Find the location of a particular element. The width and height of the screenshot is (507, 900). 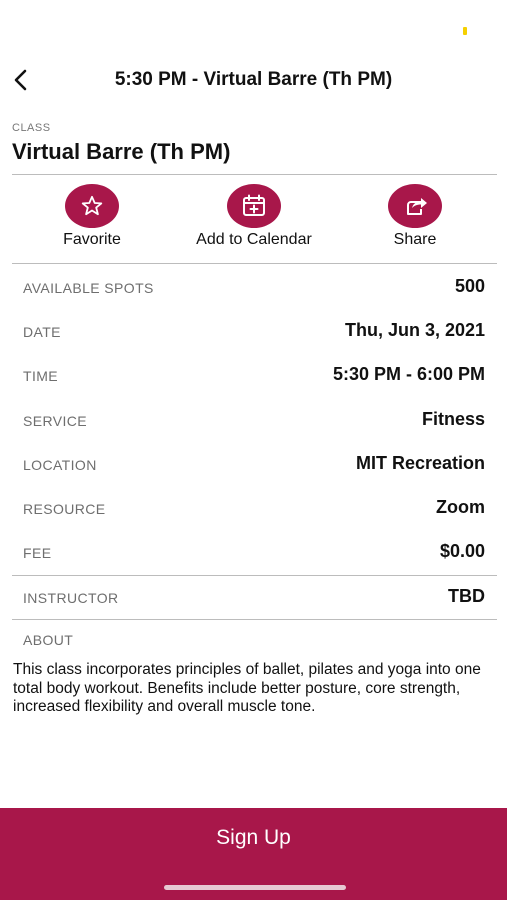

sign-up-label: Sign Up is located at coordinates (253, 837).